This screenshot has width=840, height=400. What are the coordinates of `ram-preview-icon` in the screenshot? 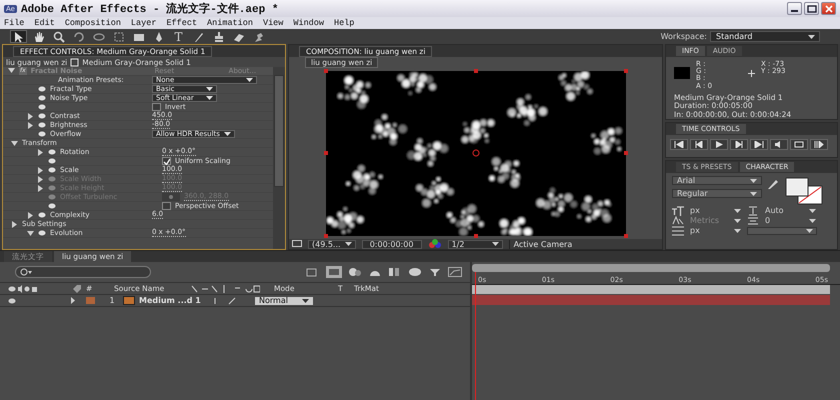 It's located at (819, 144).